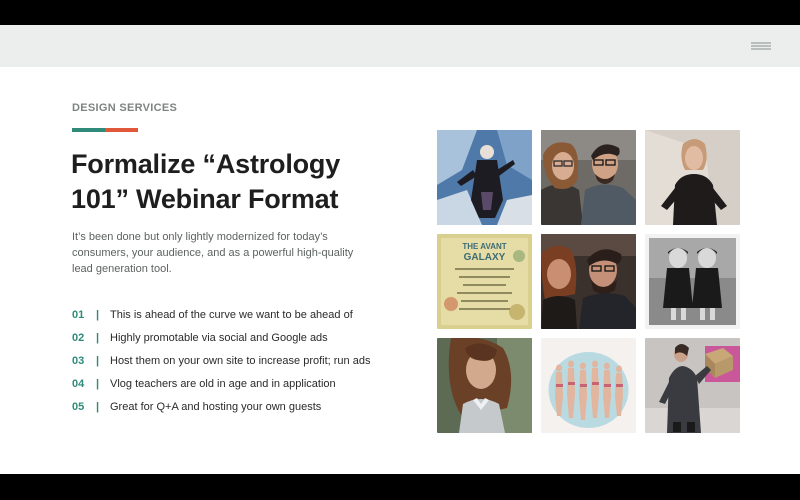  I want to click on photo-woman-black-sweater, so click(692, 177).